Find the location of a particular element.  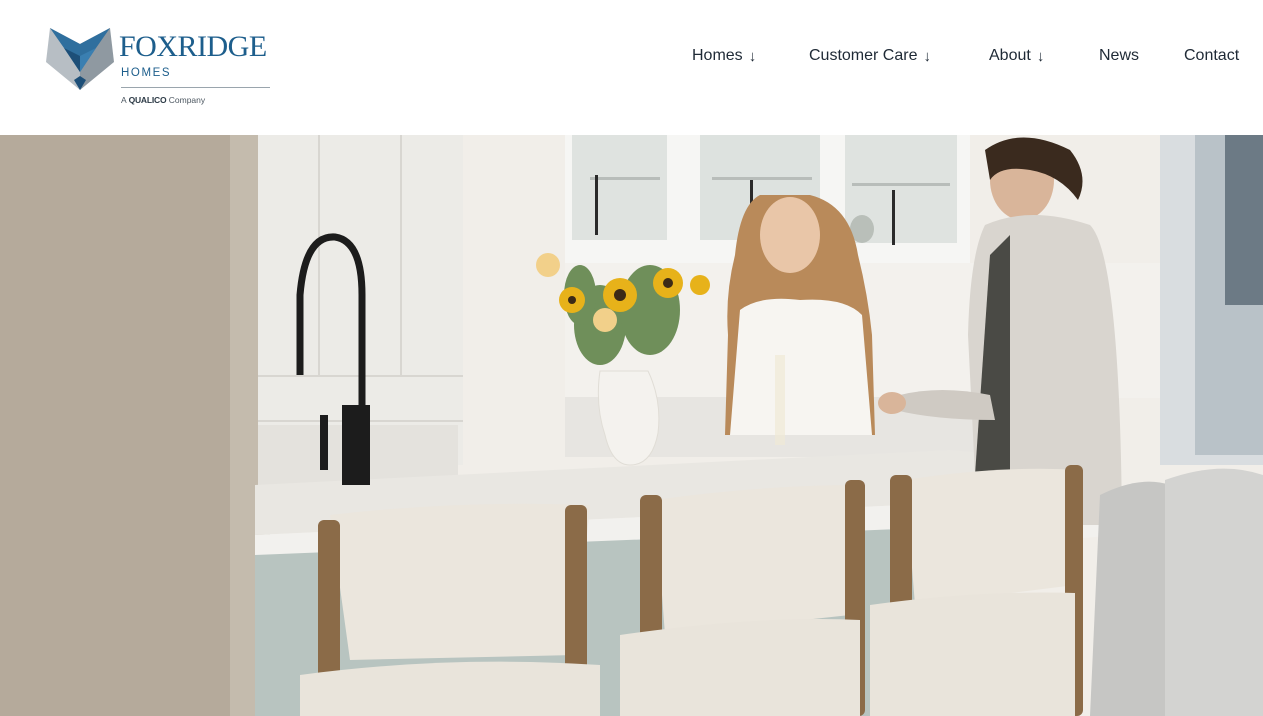

brand-divider is located at coordinates (195, 87).